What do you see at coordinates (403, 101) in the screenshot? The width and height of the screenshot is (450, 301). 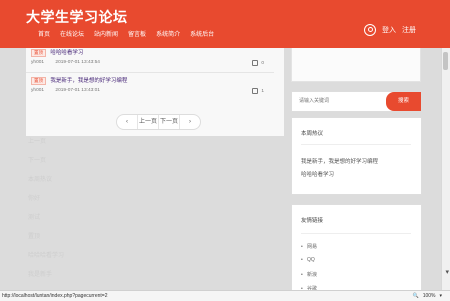 I see `search-button: 搜索` at bounding box center [403, 101].